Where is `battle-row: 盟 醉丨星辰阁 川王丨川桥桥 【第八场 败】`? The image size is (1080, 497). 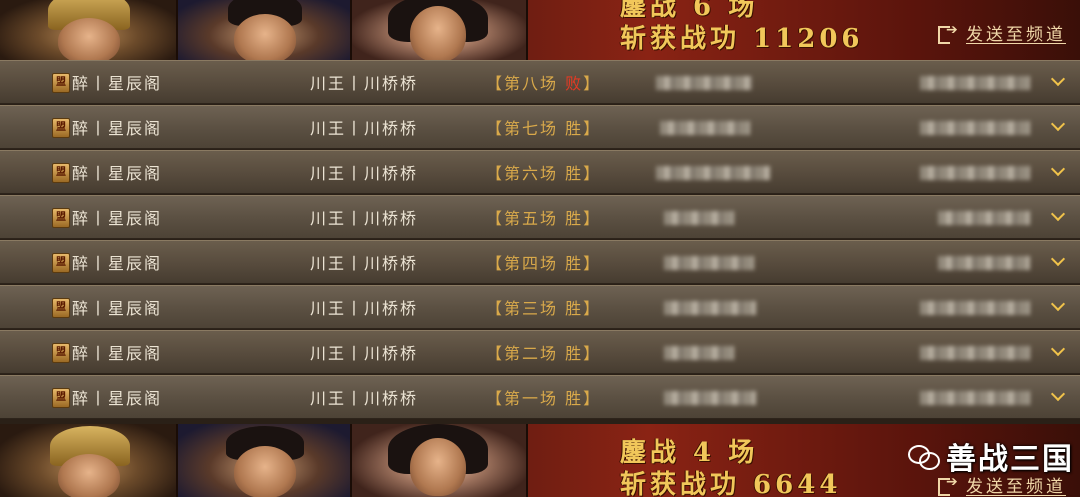
battle-row: 盟 醉丨星辰阁 川王丨川桥桥 【第八场 败】 is located at coordinates (540, 82).